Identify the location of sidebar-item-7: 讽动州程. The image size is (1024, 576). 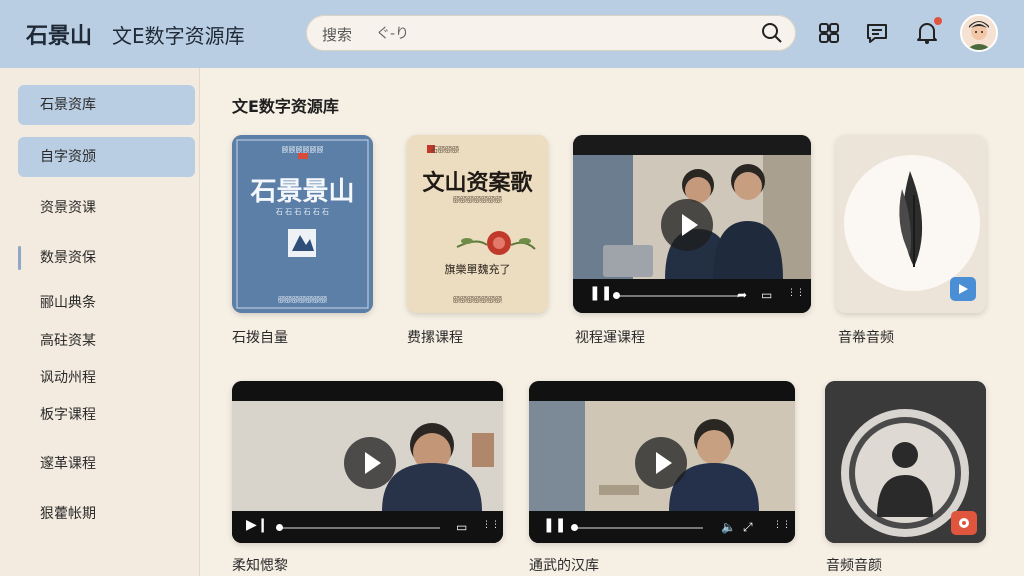
(106, 378).